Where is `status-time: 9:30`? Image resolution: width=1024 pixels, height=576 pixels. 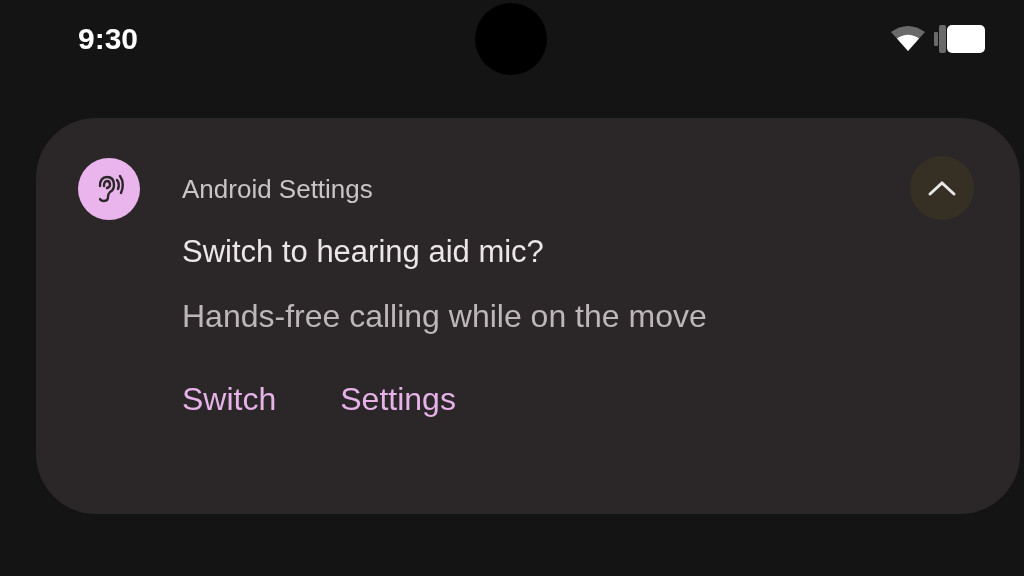
status-time: 9:30 is located at coordinates (108, 39).